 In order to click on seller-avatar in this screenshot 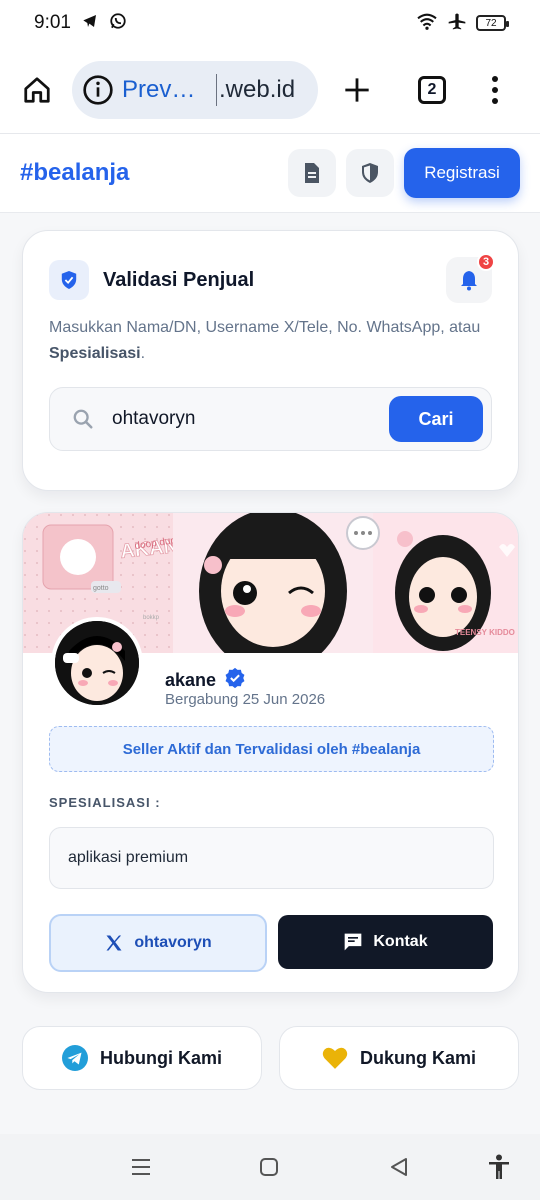, I will do `click(97, 663)`.